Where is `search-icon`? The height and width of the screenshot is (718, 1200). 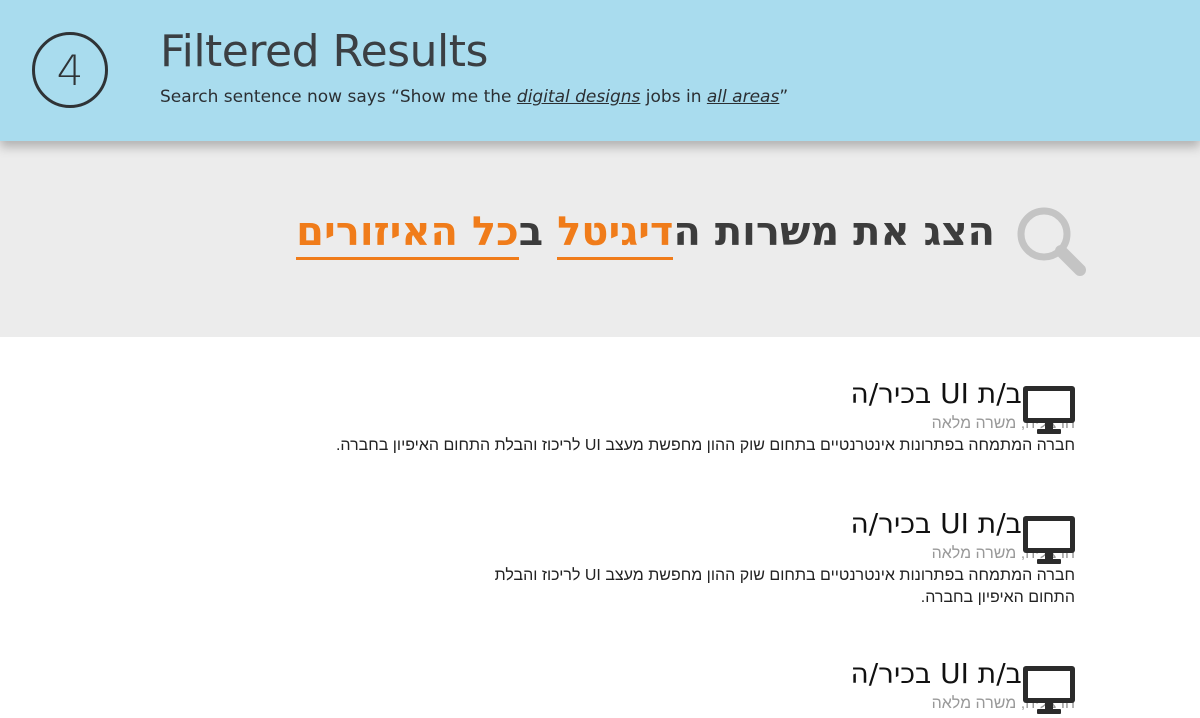 search-icon is located at coordinates (1051, 241).